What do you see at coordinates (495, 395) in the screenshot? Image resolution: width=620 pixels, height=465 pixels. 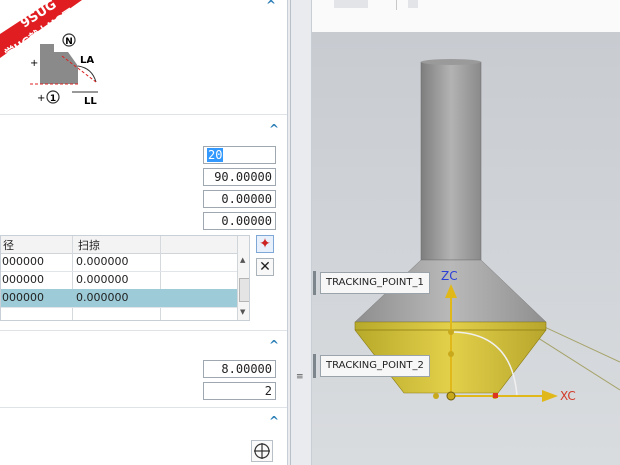 I see `origin-marker` at bounding box center [495, 395].